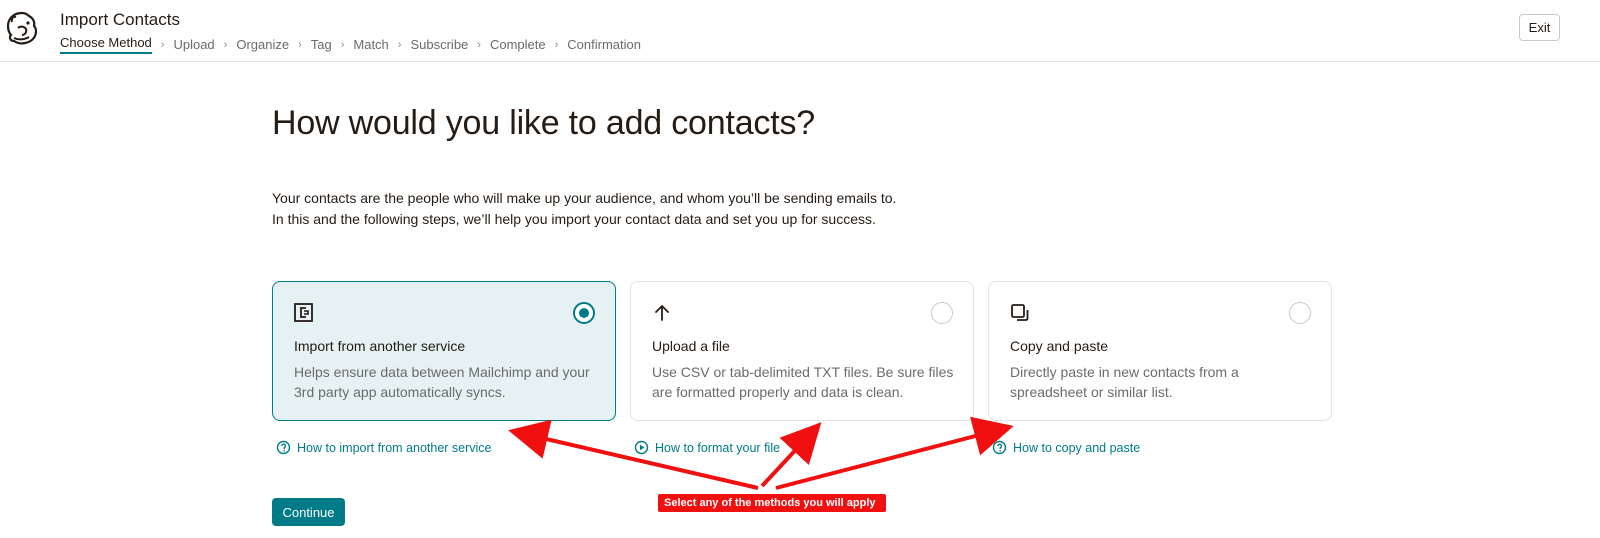  Describe the element at coordinates (662, 313) in the screenshot. I see `upload-arrow-icon` at that location.